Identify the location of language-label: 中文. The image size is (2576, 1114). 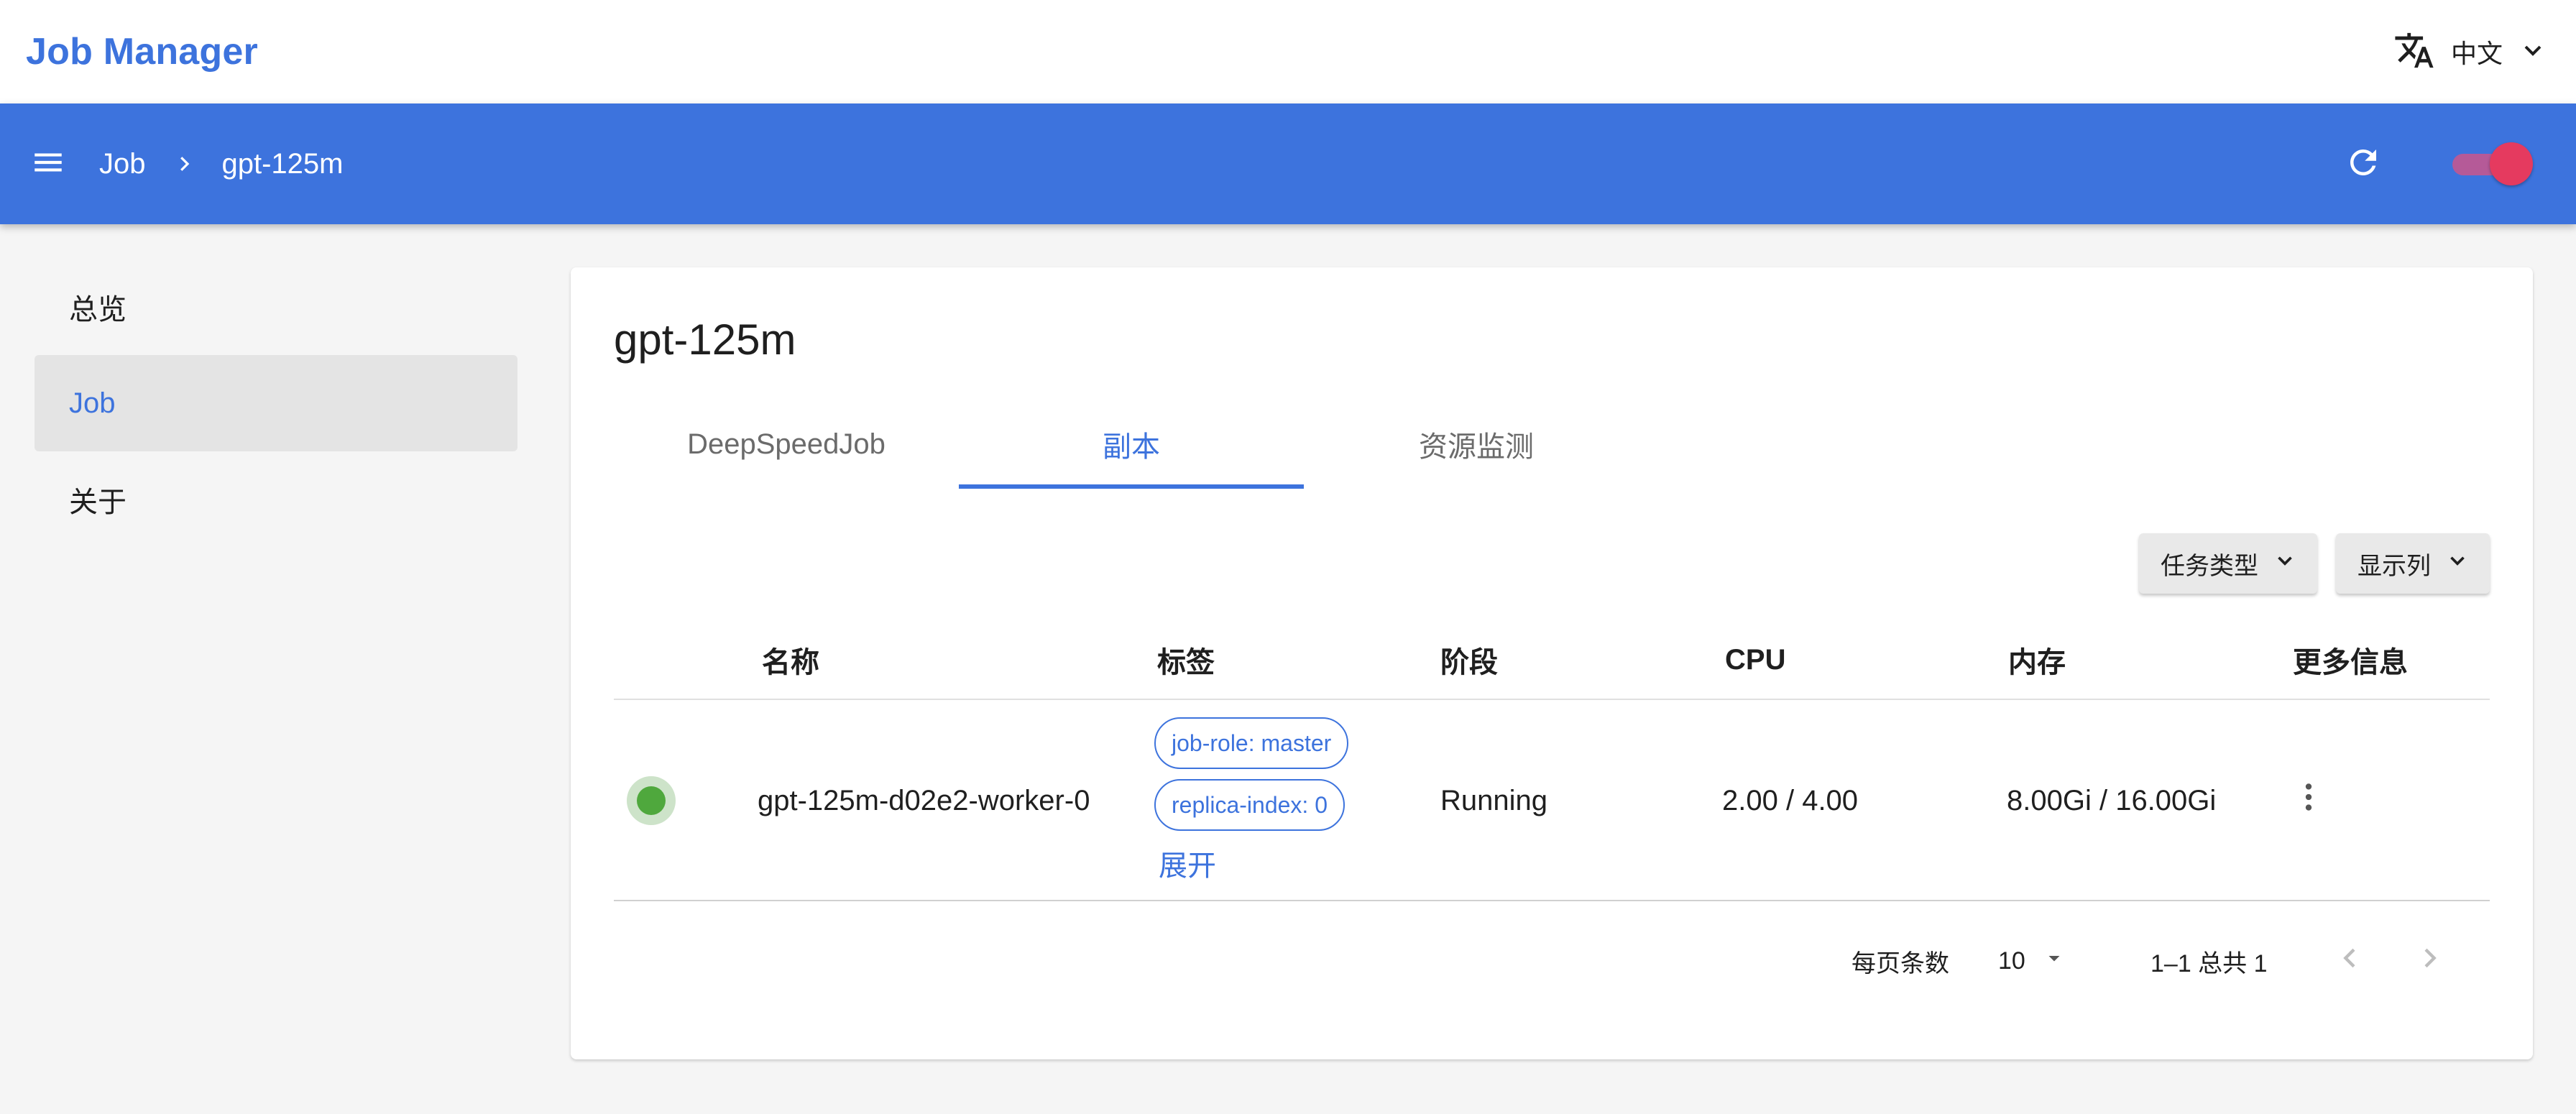
(2476, 53).